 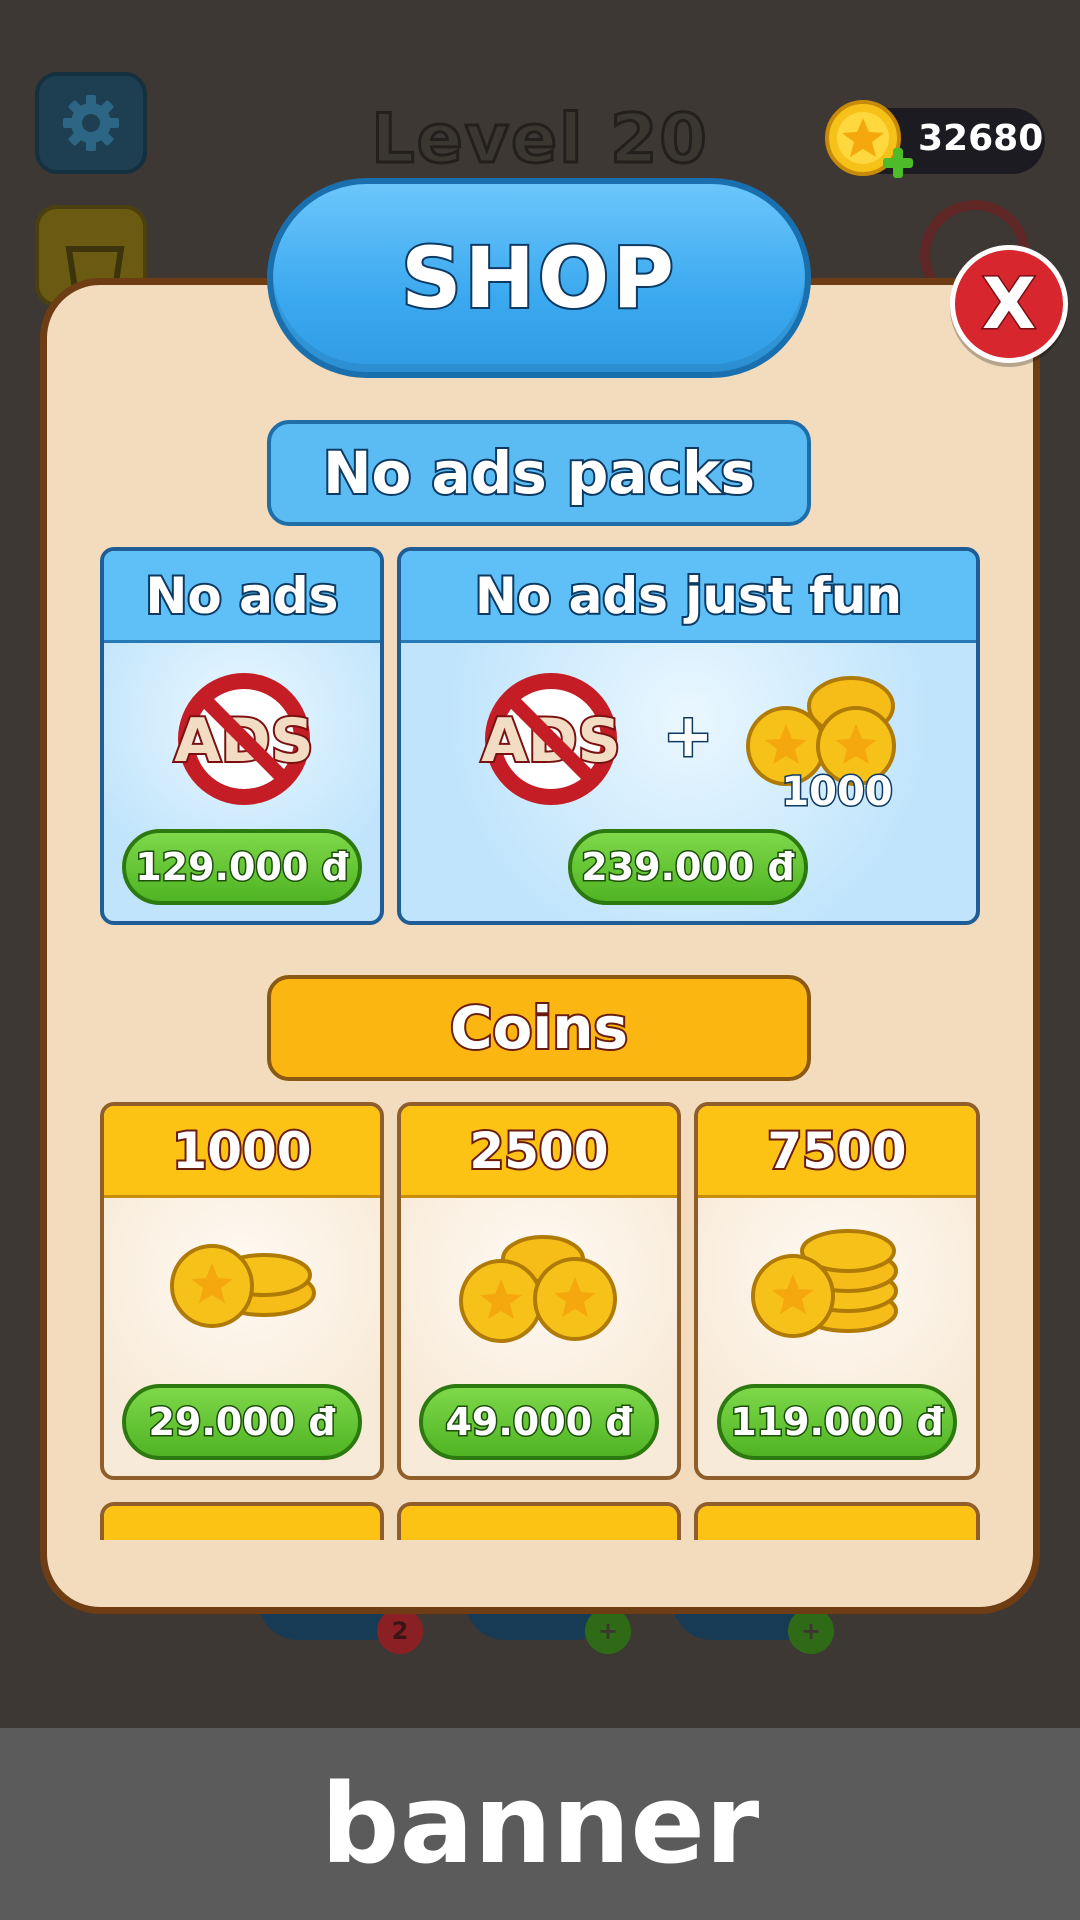 I want to click on price-label: 29.000 đ, so click(x=242, y=1422).